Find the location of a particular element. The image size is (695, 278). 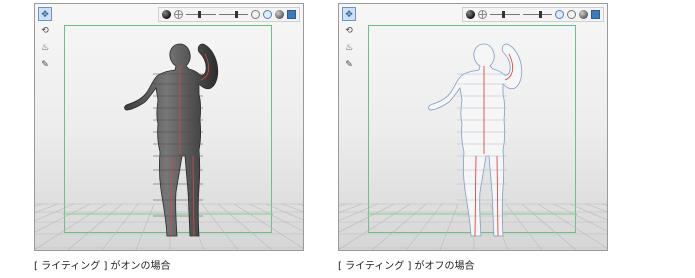

caption-lighting-on: [ ライティング ] がオンの場合 is located at coordinates (102, 266).